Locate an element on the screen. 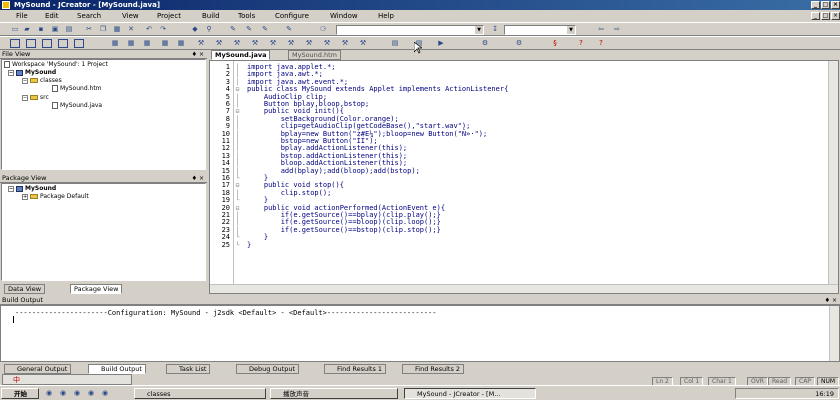 Image resolution: width=840 pixels, height=400 pixels. task-play-sound: 播放声音 is located at coordinates (334, 393).